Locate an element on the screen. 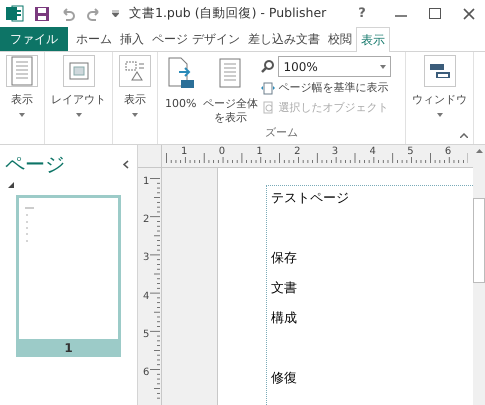 The image size is (485, 405). ribbon-tab: 挿入 is located at coordinates (132, 39).